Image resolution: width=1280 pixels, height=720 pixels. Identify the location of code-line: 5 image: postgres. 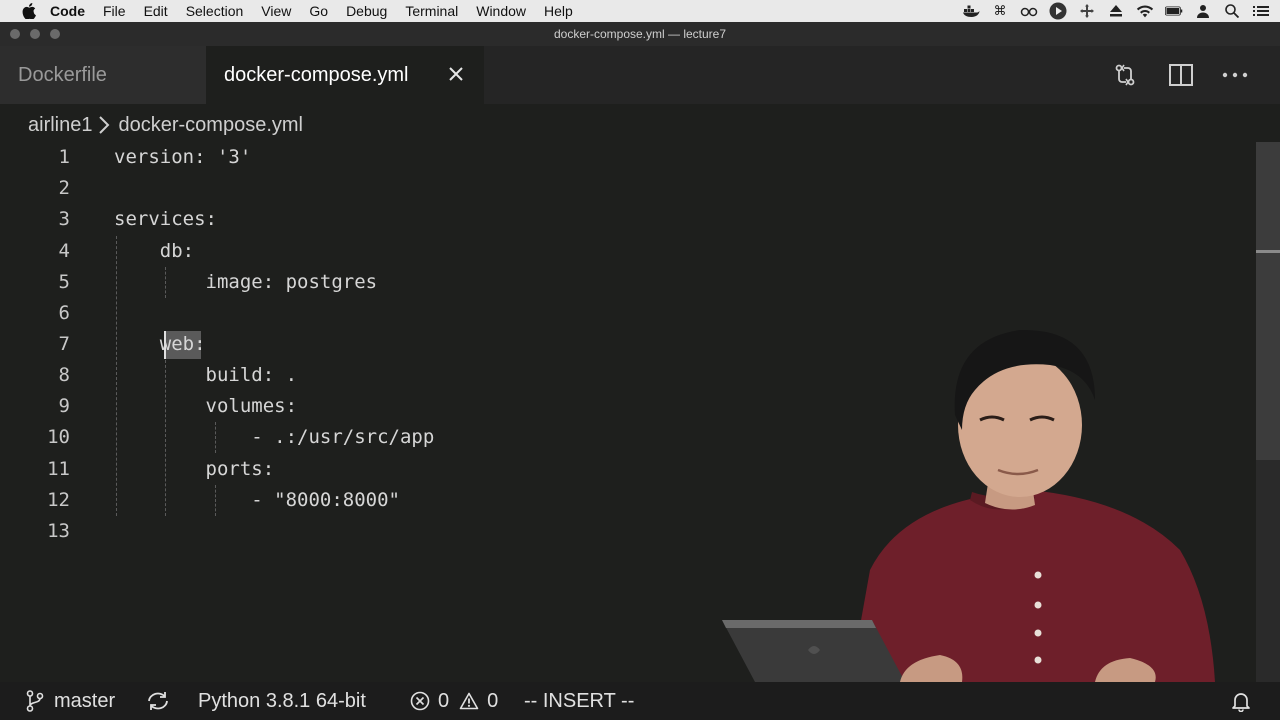
(628, 282).